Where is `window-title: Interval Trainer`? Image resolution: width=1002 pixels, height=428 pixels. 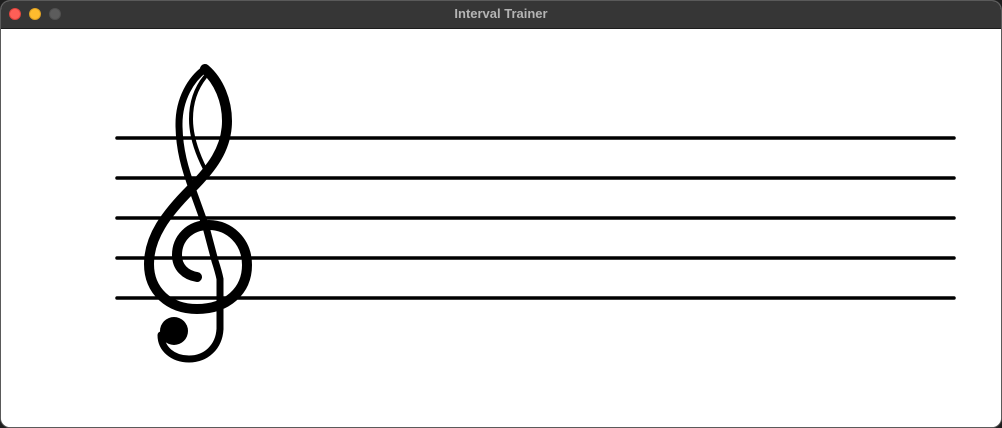 window-title: Interval Trainer is located at coordinates (501, 13).